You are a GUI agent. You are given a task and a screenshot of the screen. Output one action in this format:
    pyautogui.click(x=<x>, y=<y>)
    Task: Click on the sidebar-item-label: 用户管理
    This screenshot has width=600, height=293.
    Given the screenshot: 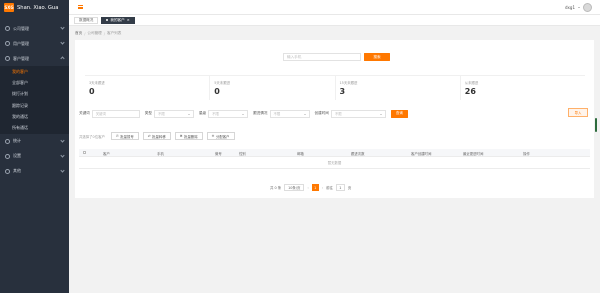 What is the action you would take?
    pyautogui.click(x=21, y=43)
    